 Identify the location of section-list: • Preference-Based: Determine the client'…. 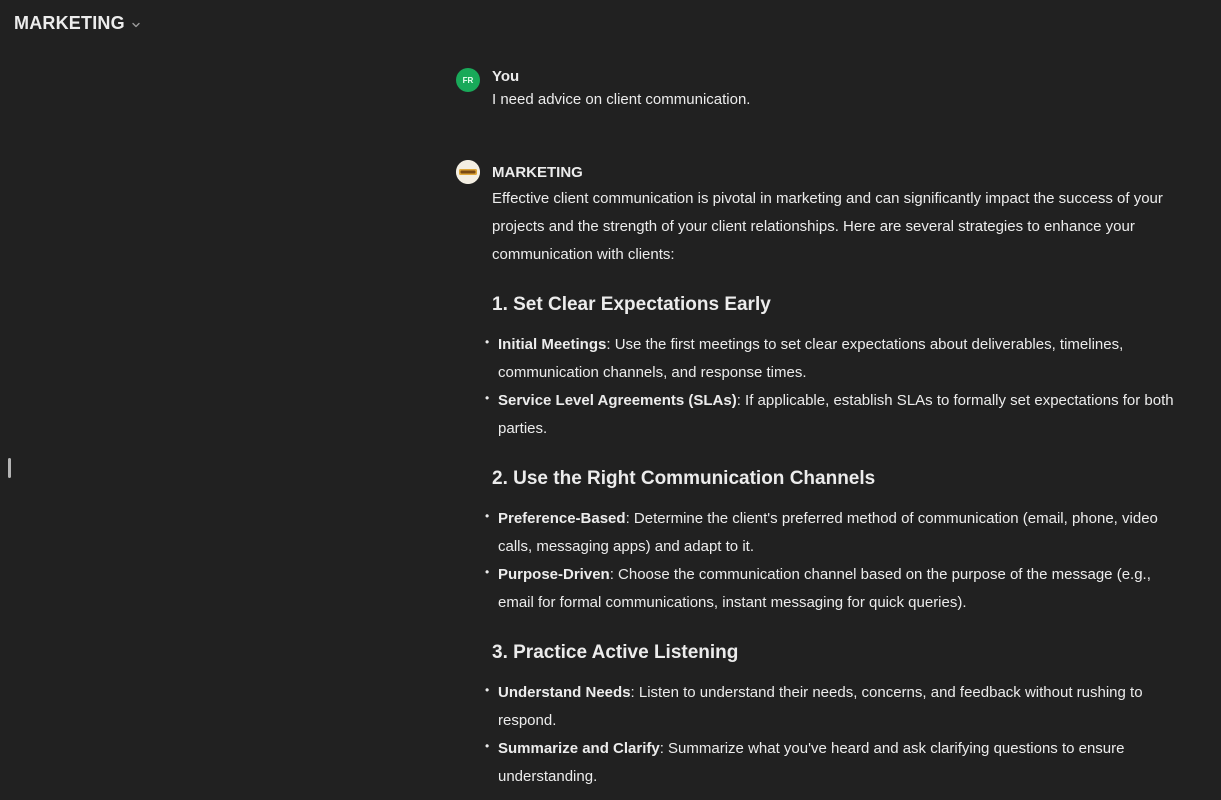
(835, 561).